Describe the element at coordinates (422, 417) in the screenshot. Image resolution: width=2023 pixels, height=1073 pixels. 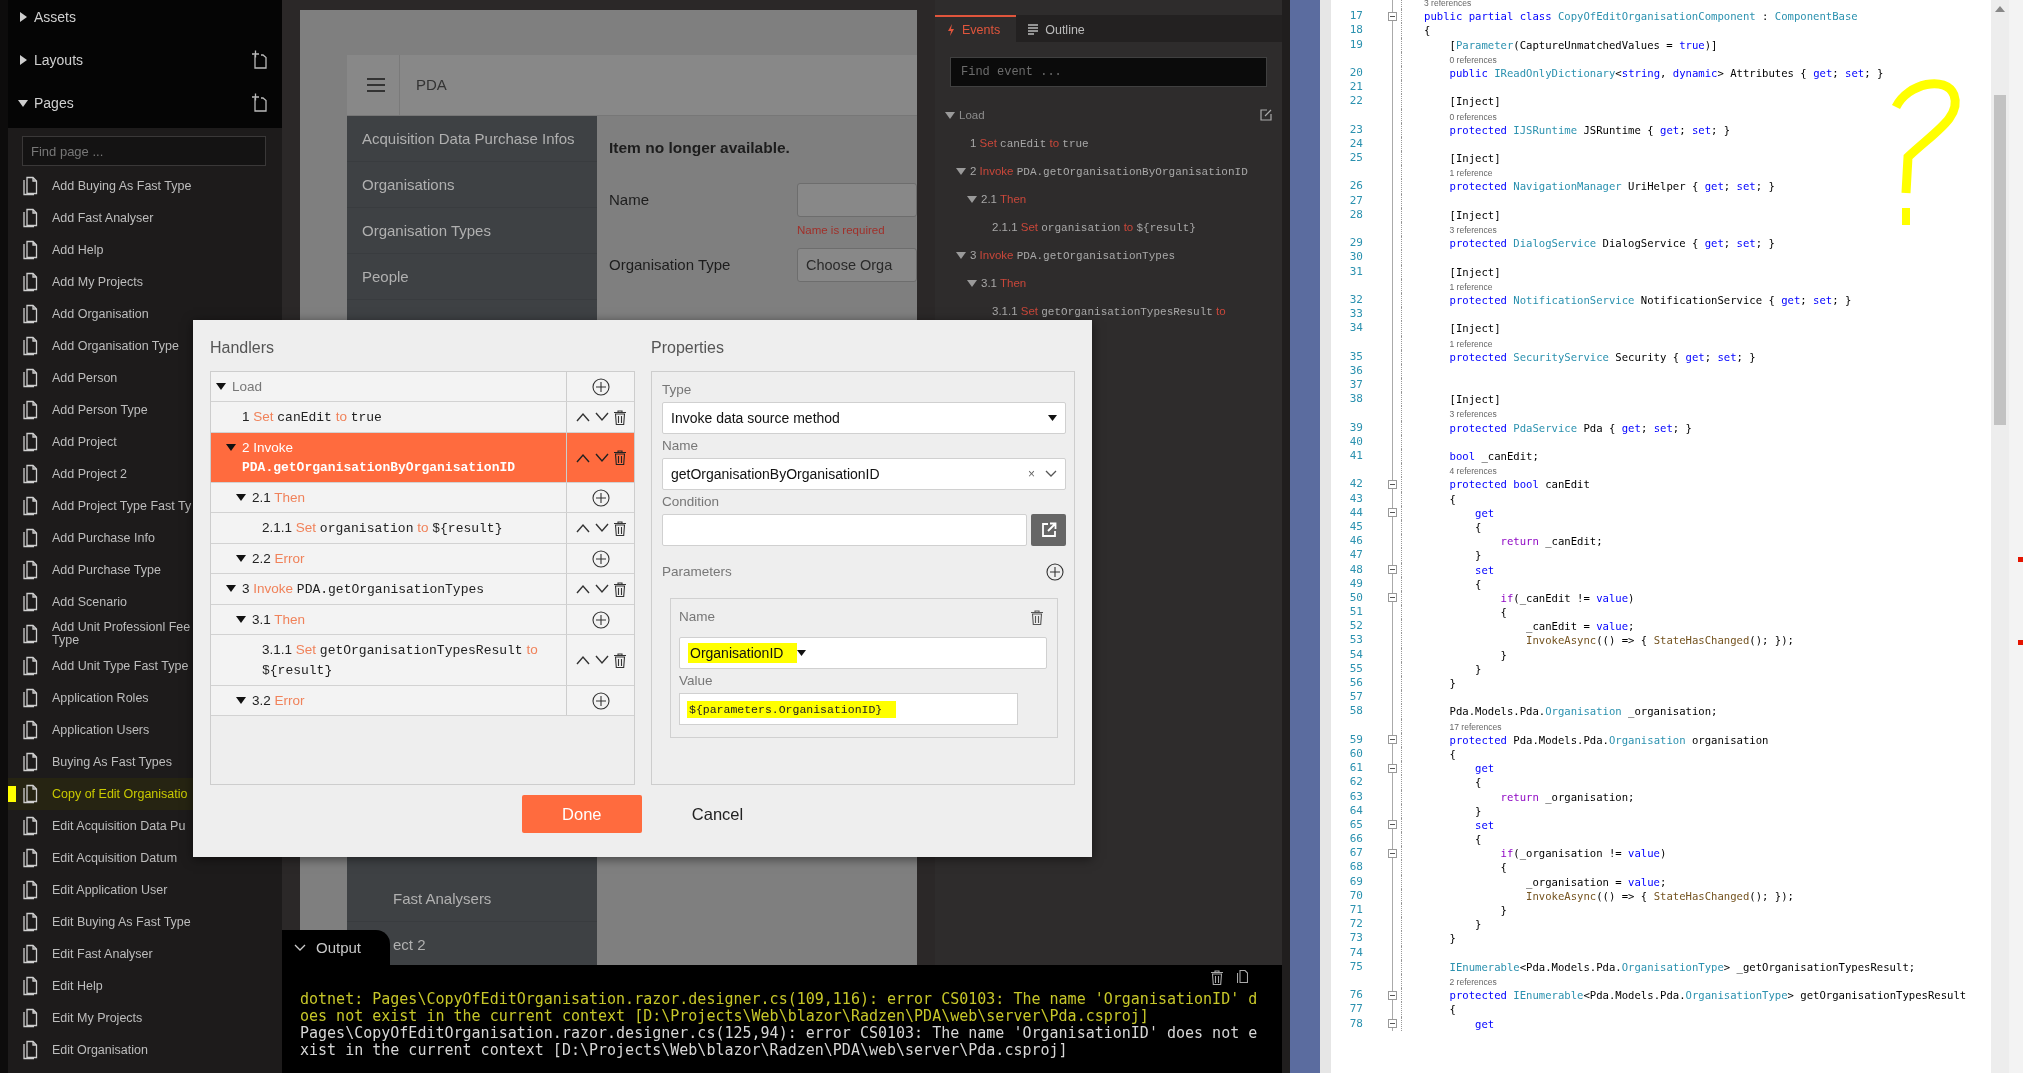
I see `handler-row: 1 Set canEdit to true` at that location.